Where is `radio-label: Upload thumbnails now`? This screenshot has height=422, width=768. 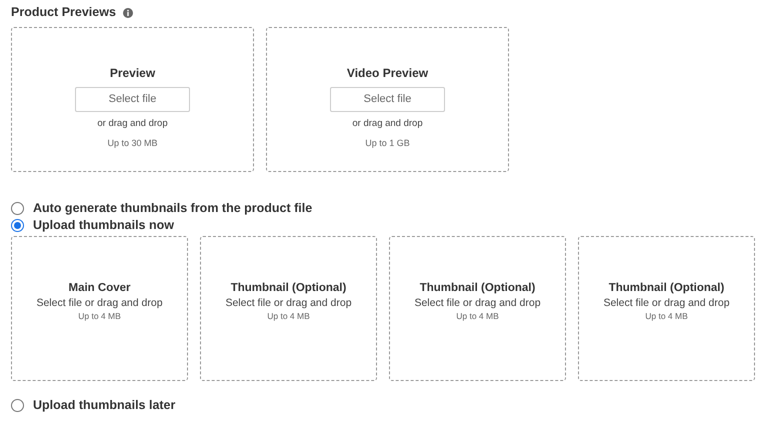 radio-label: Upload thumbnails now is located at coordinates (103, 225).